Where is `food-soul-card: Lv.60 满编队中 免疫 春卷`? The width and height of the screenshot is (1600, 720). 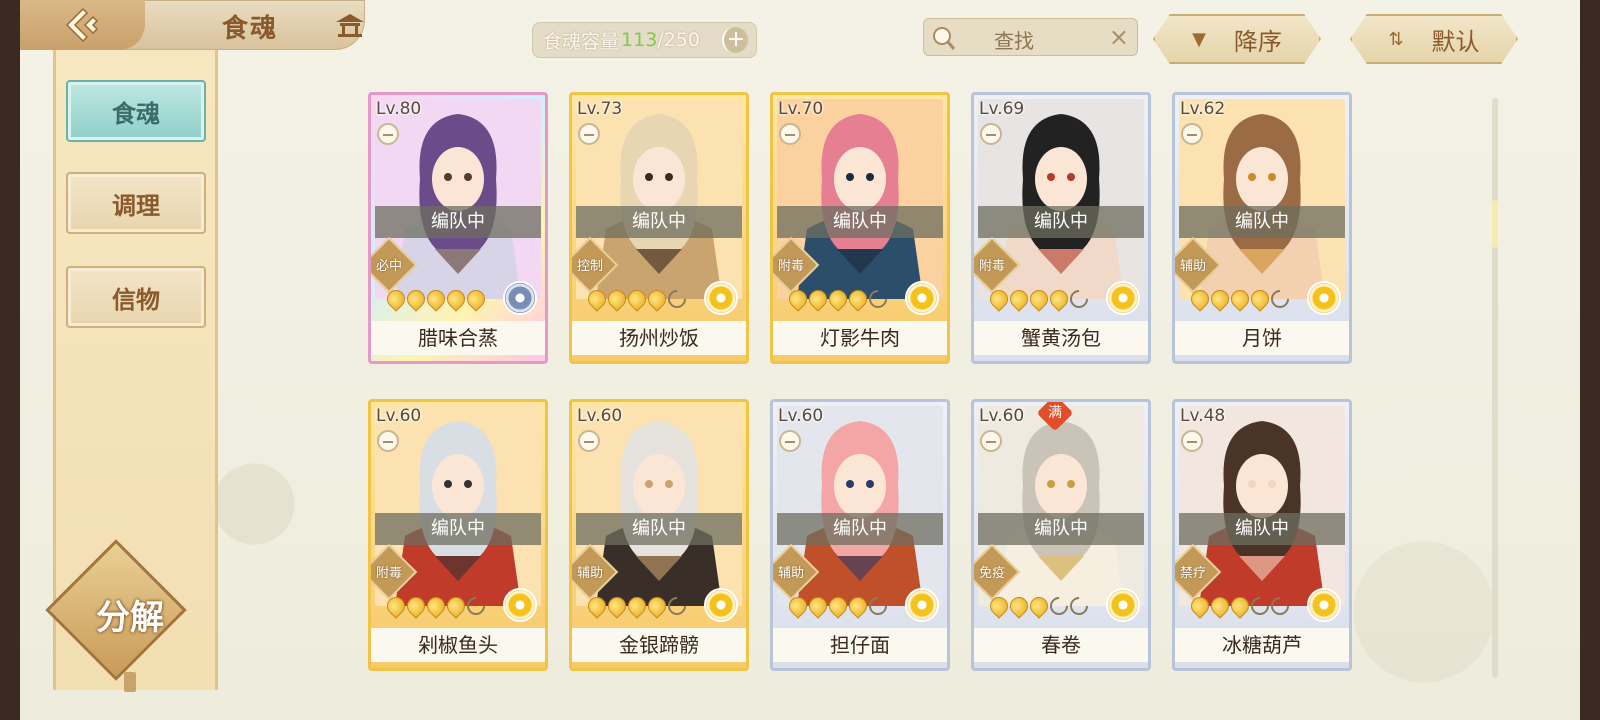 food-soul-card: Lv.60 满编队中 免疫 春卷 is located at coordinates (1061, 535).